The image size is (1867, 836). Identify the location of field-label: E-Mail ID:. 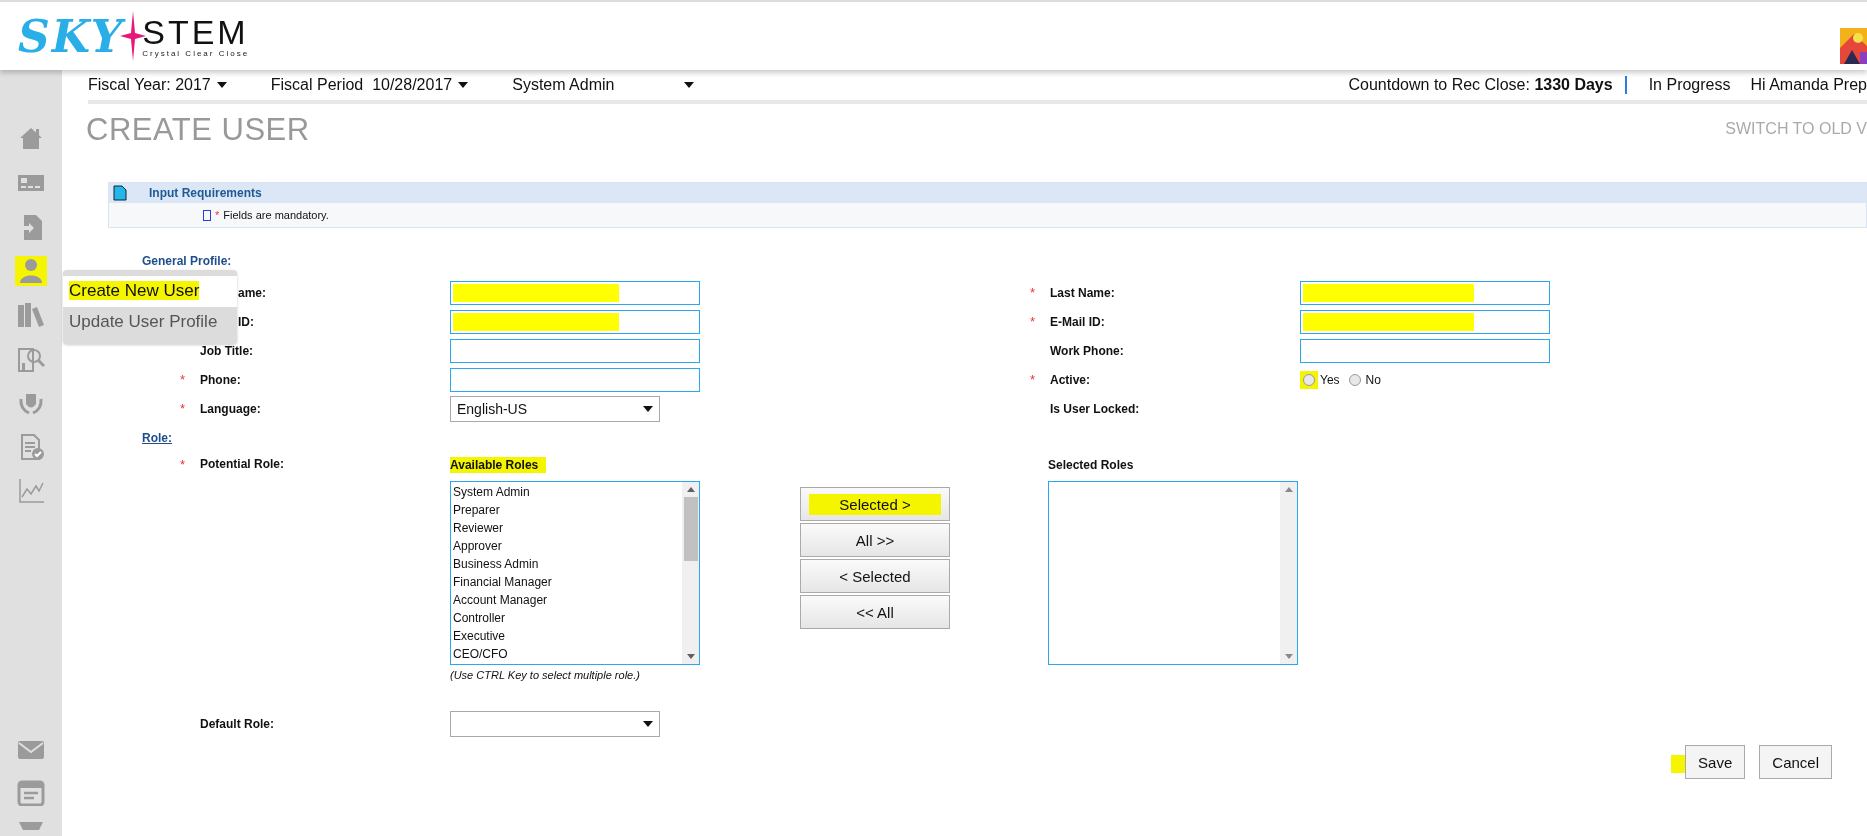
(1077, 321).